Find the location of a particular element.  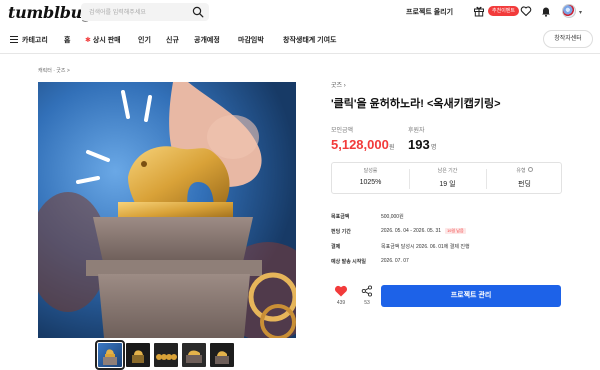

nav-popular: 인기 is located at coordinates (144, 40).